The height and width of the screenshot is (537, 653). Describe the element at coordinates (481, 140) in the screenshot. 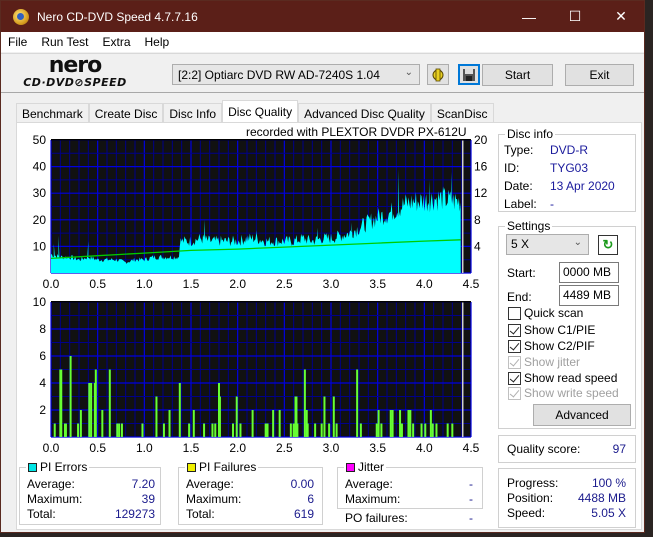

I see `y-tick-label-right: 20` at that location.